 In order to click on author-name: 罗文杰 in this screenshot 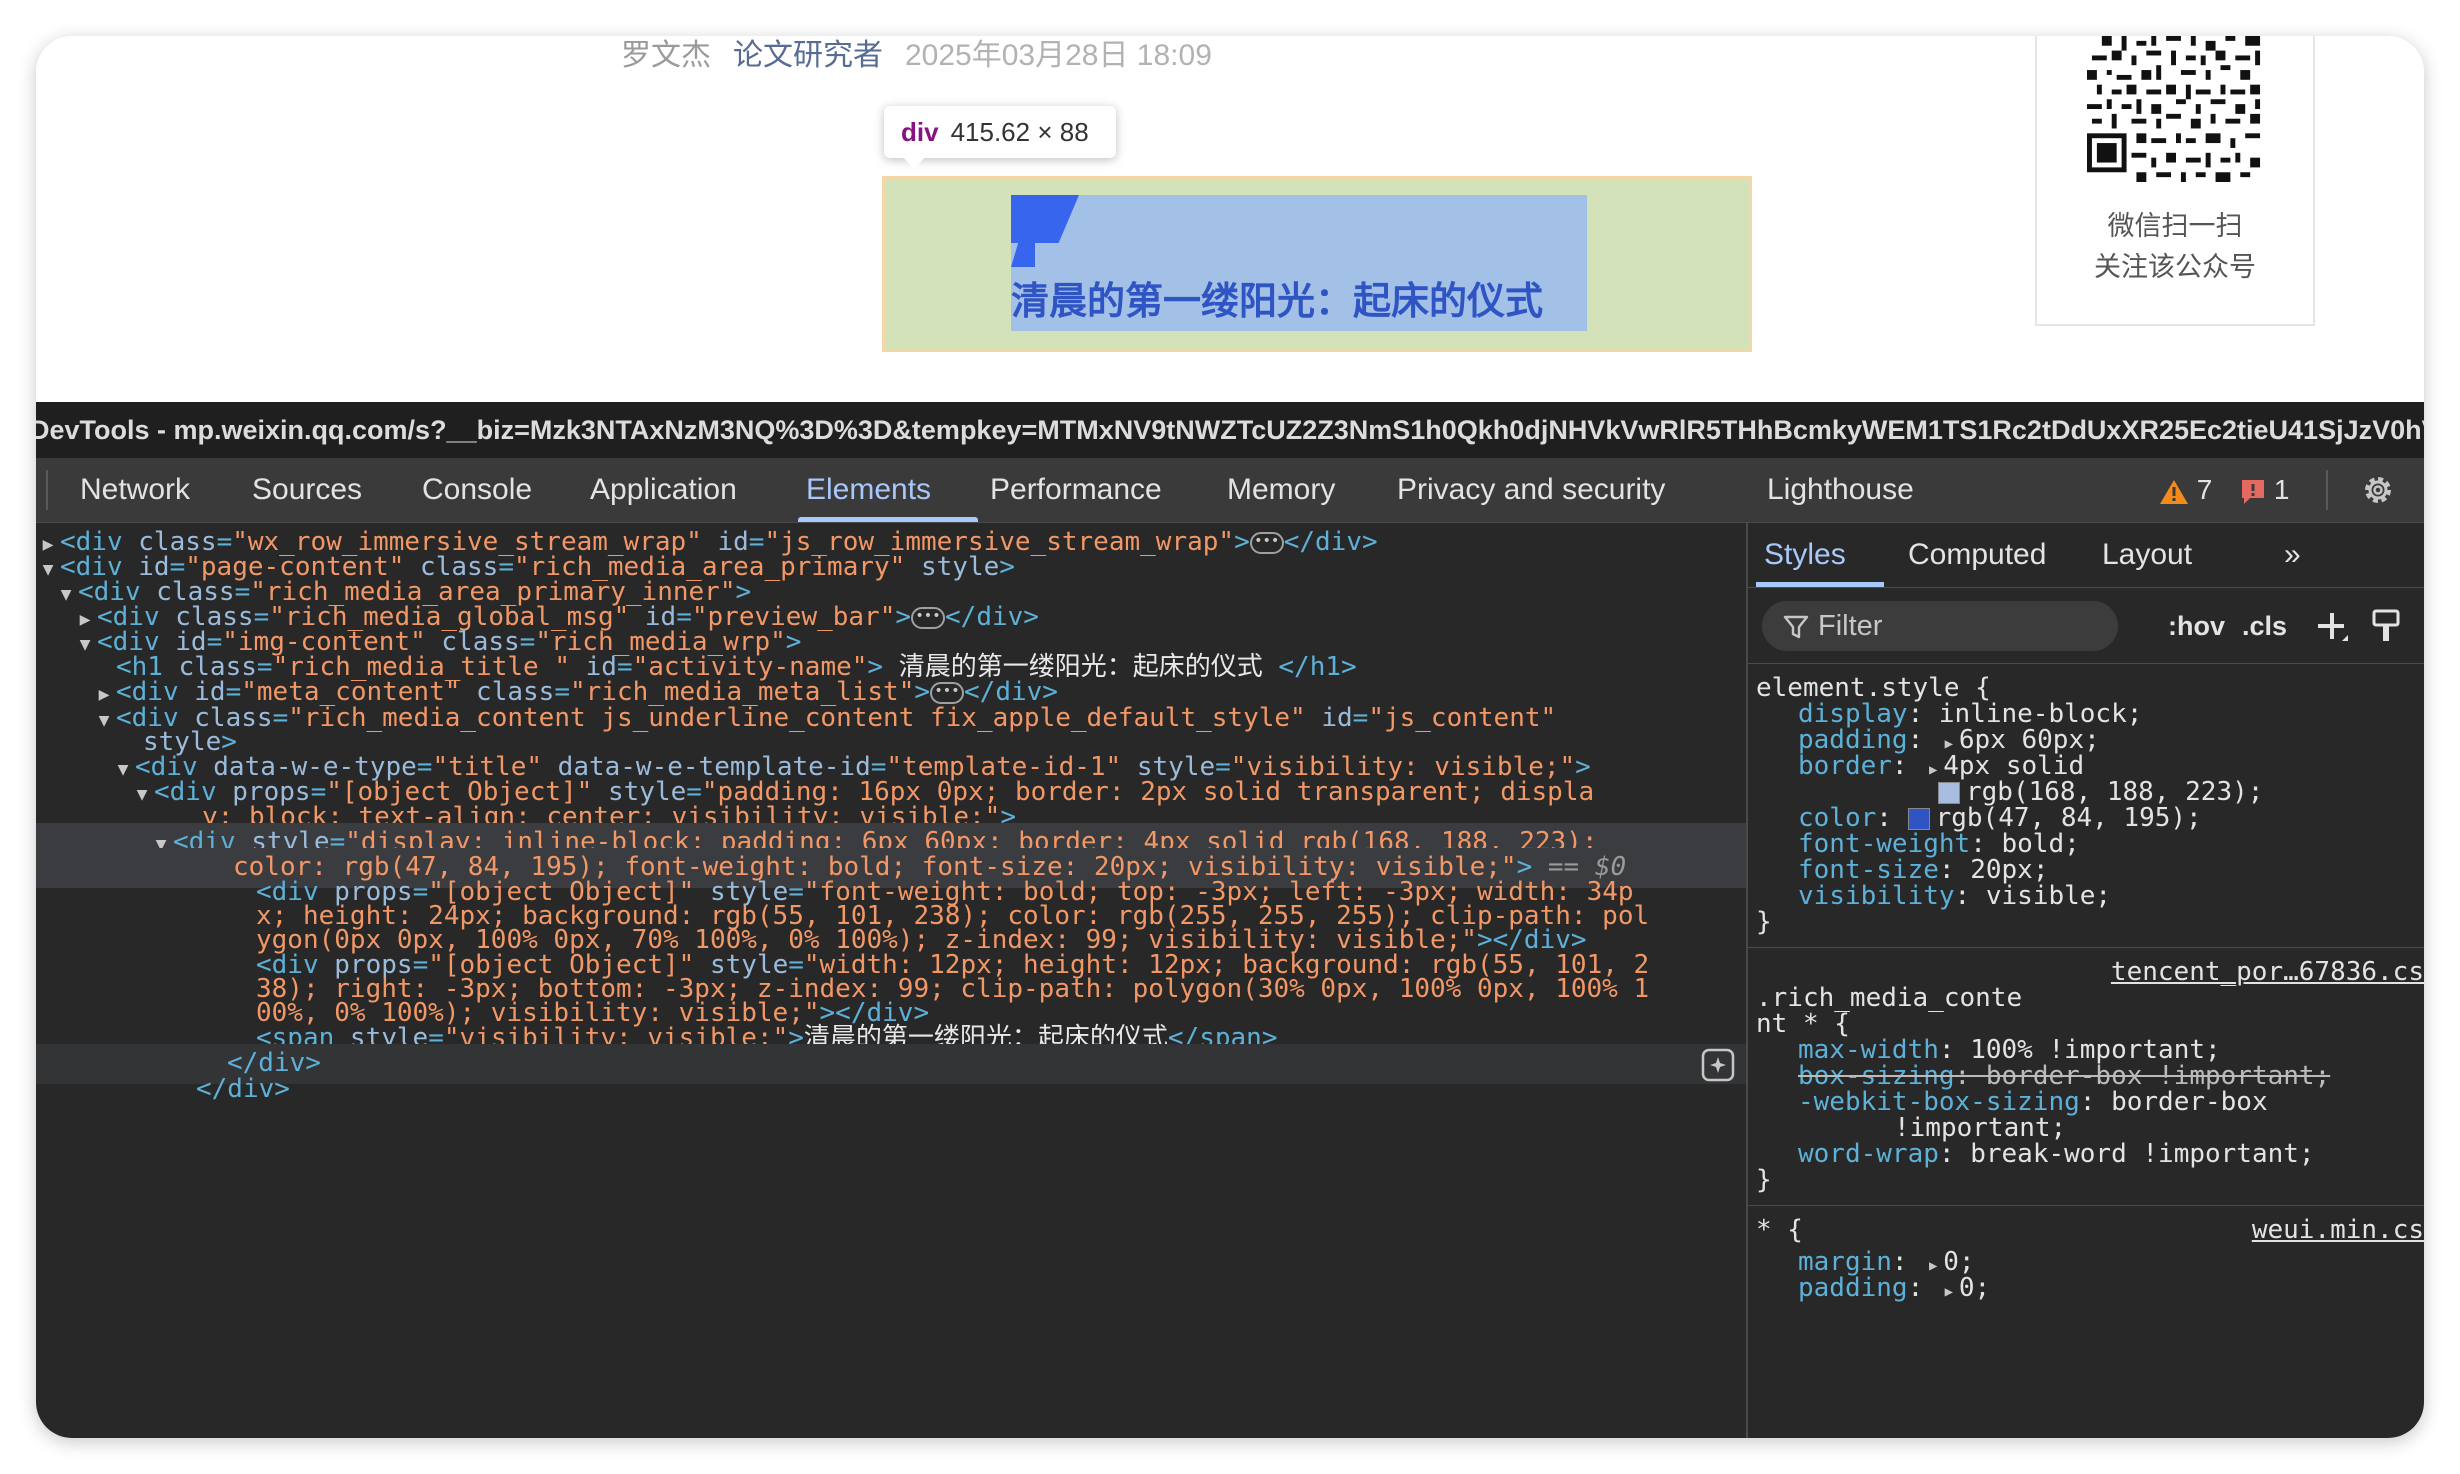, I will do `click(666, 55)`.